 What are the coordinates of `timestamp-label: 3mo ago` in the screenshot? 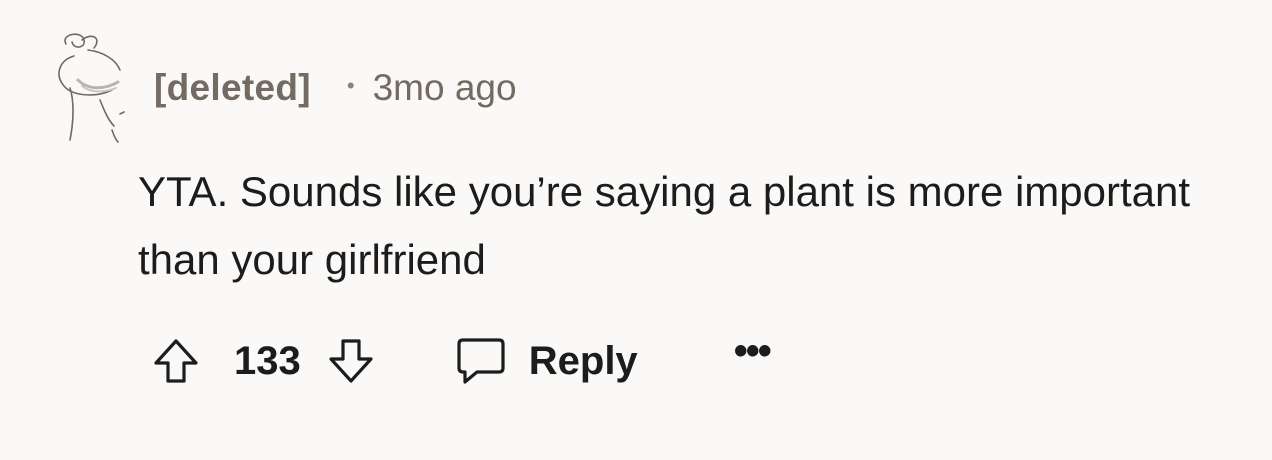 It's located at (445, 88).